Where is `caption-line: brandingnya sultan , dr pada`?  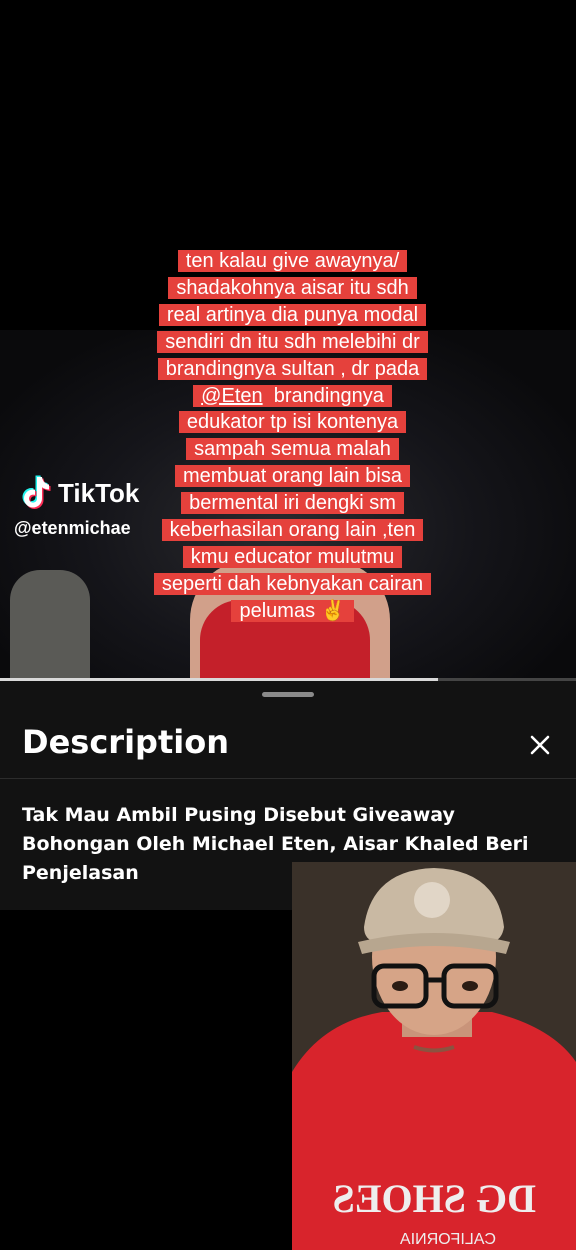 caption-line: brandingnya sultan , dr pada is located at coordinates (292, 368).